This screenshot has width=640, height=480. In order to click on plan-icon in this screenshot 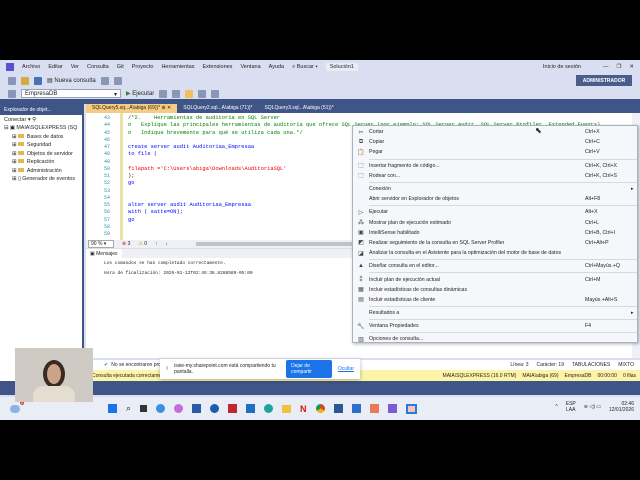, I will do `click(176, 93)`.